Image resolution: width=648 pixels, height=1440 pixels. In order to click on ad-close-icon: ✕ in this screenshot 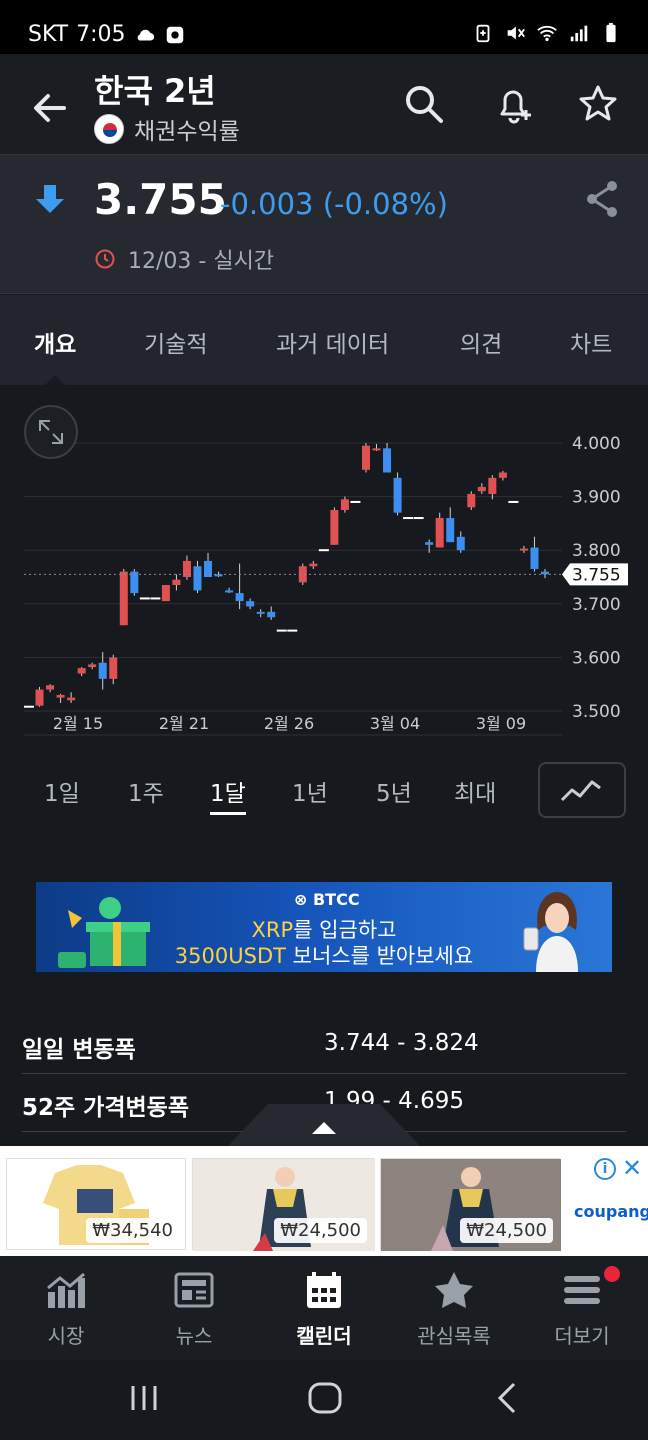, I will do `click(632, 1168)`.